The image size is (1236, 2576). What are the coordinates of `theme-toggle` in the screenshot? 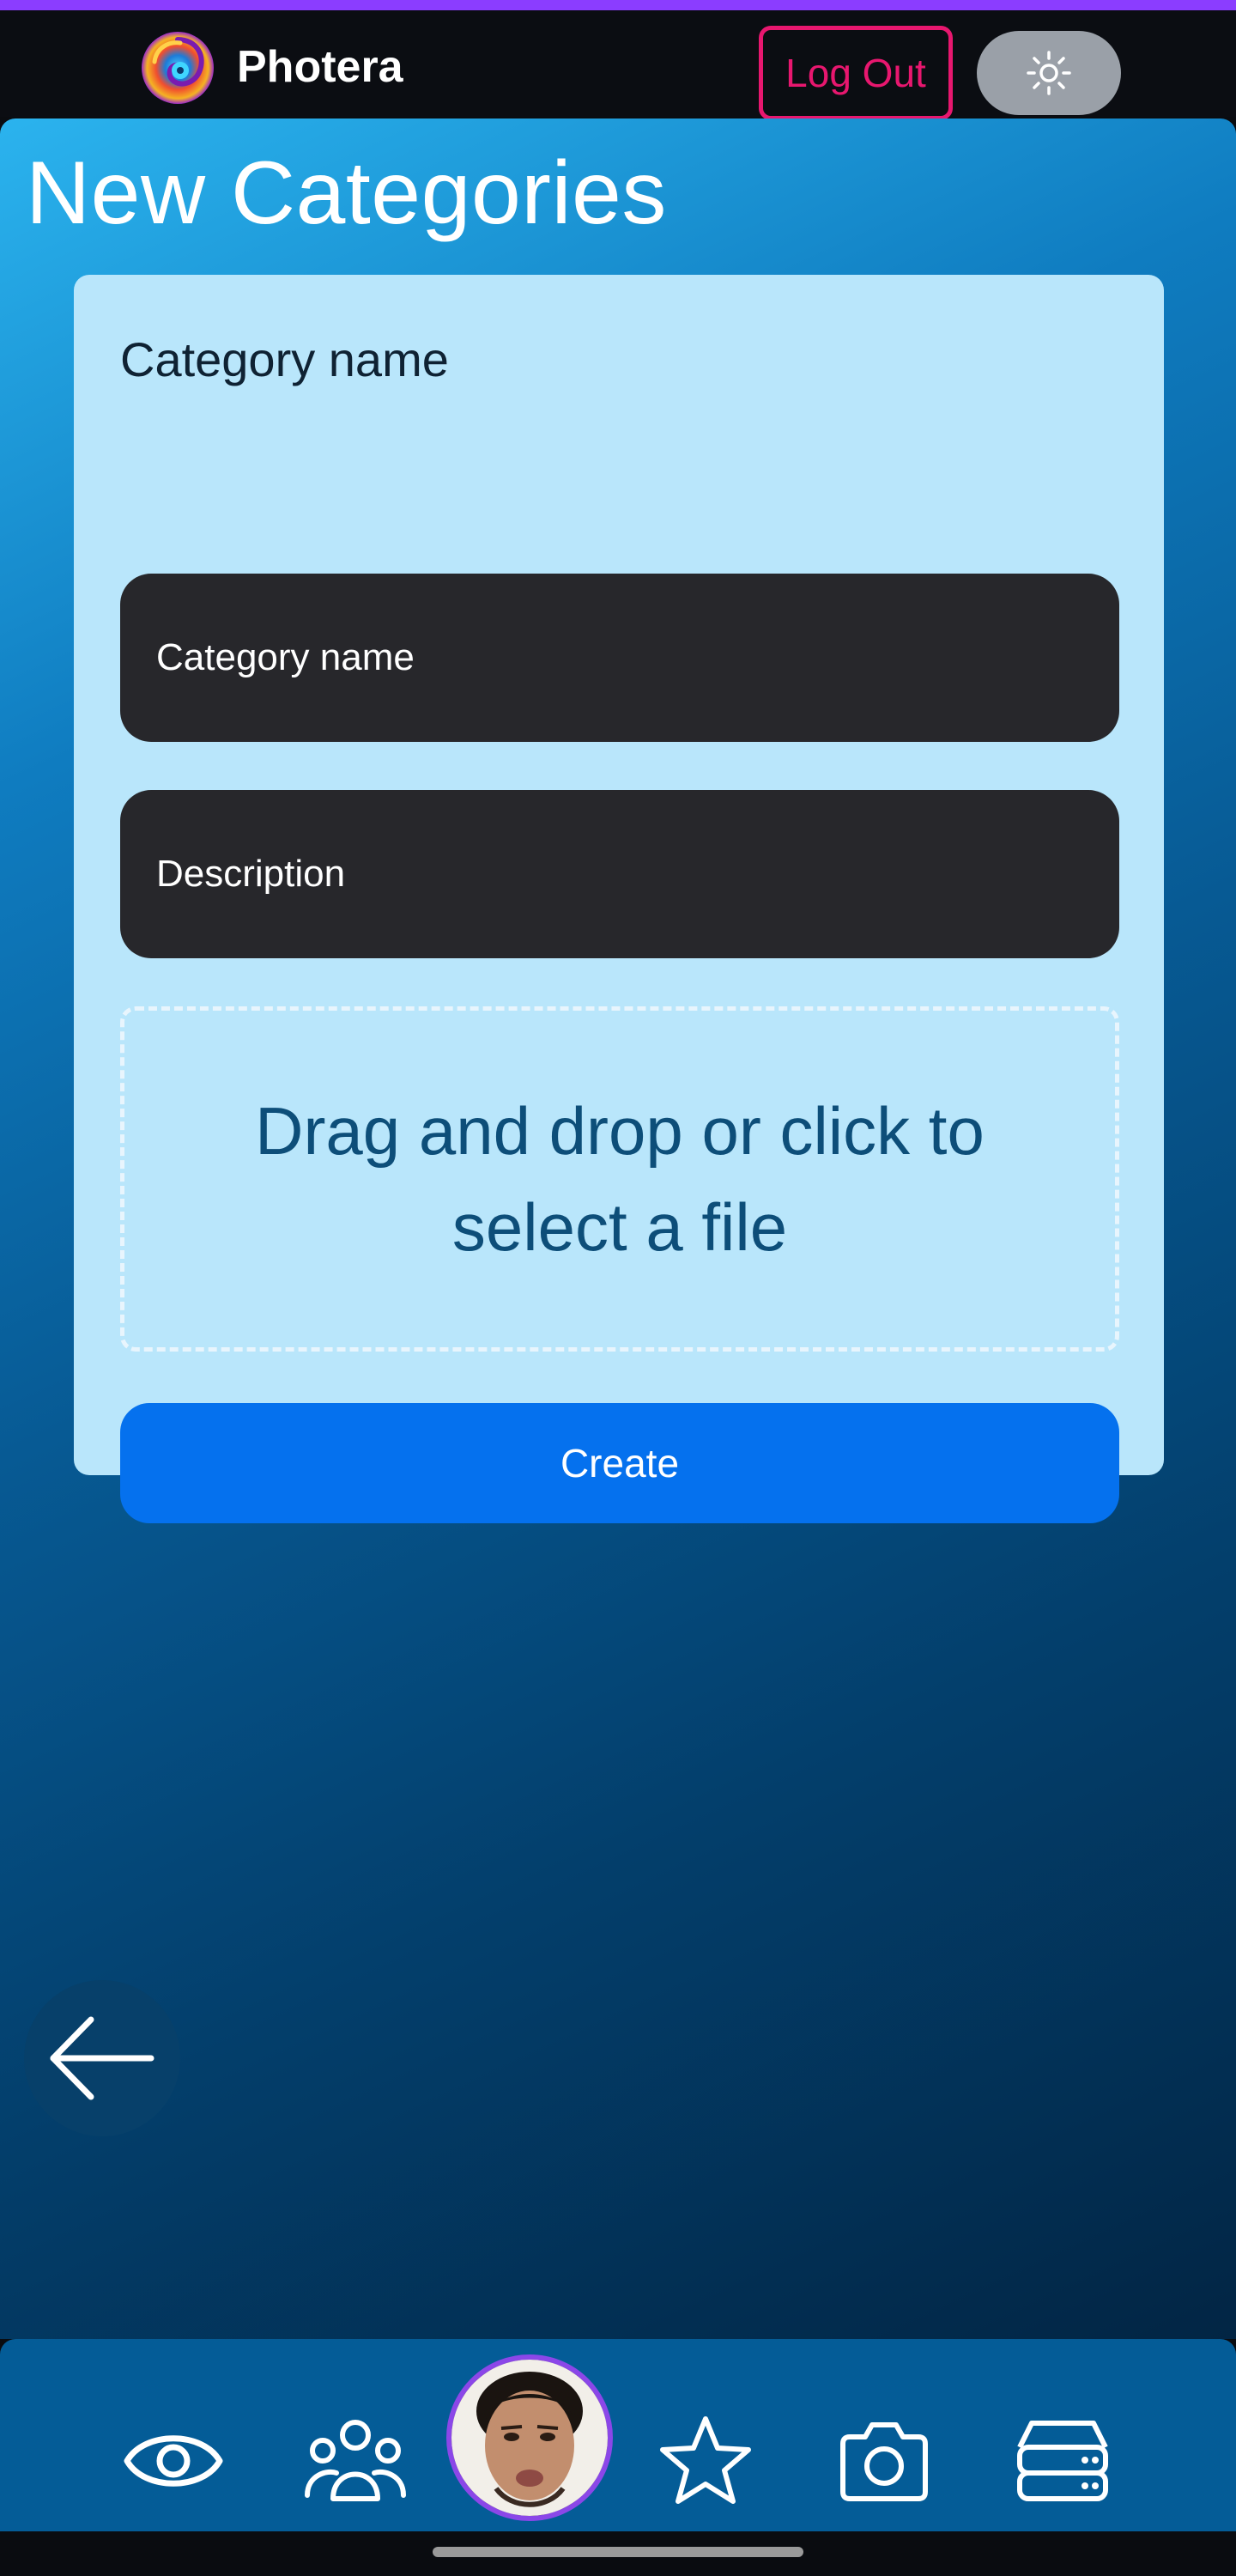 It's located at (1049, 73).